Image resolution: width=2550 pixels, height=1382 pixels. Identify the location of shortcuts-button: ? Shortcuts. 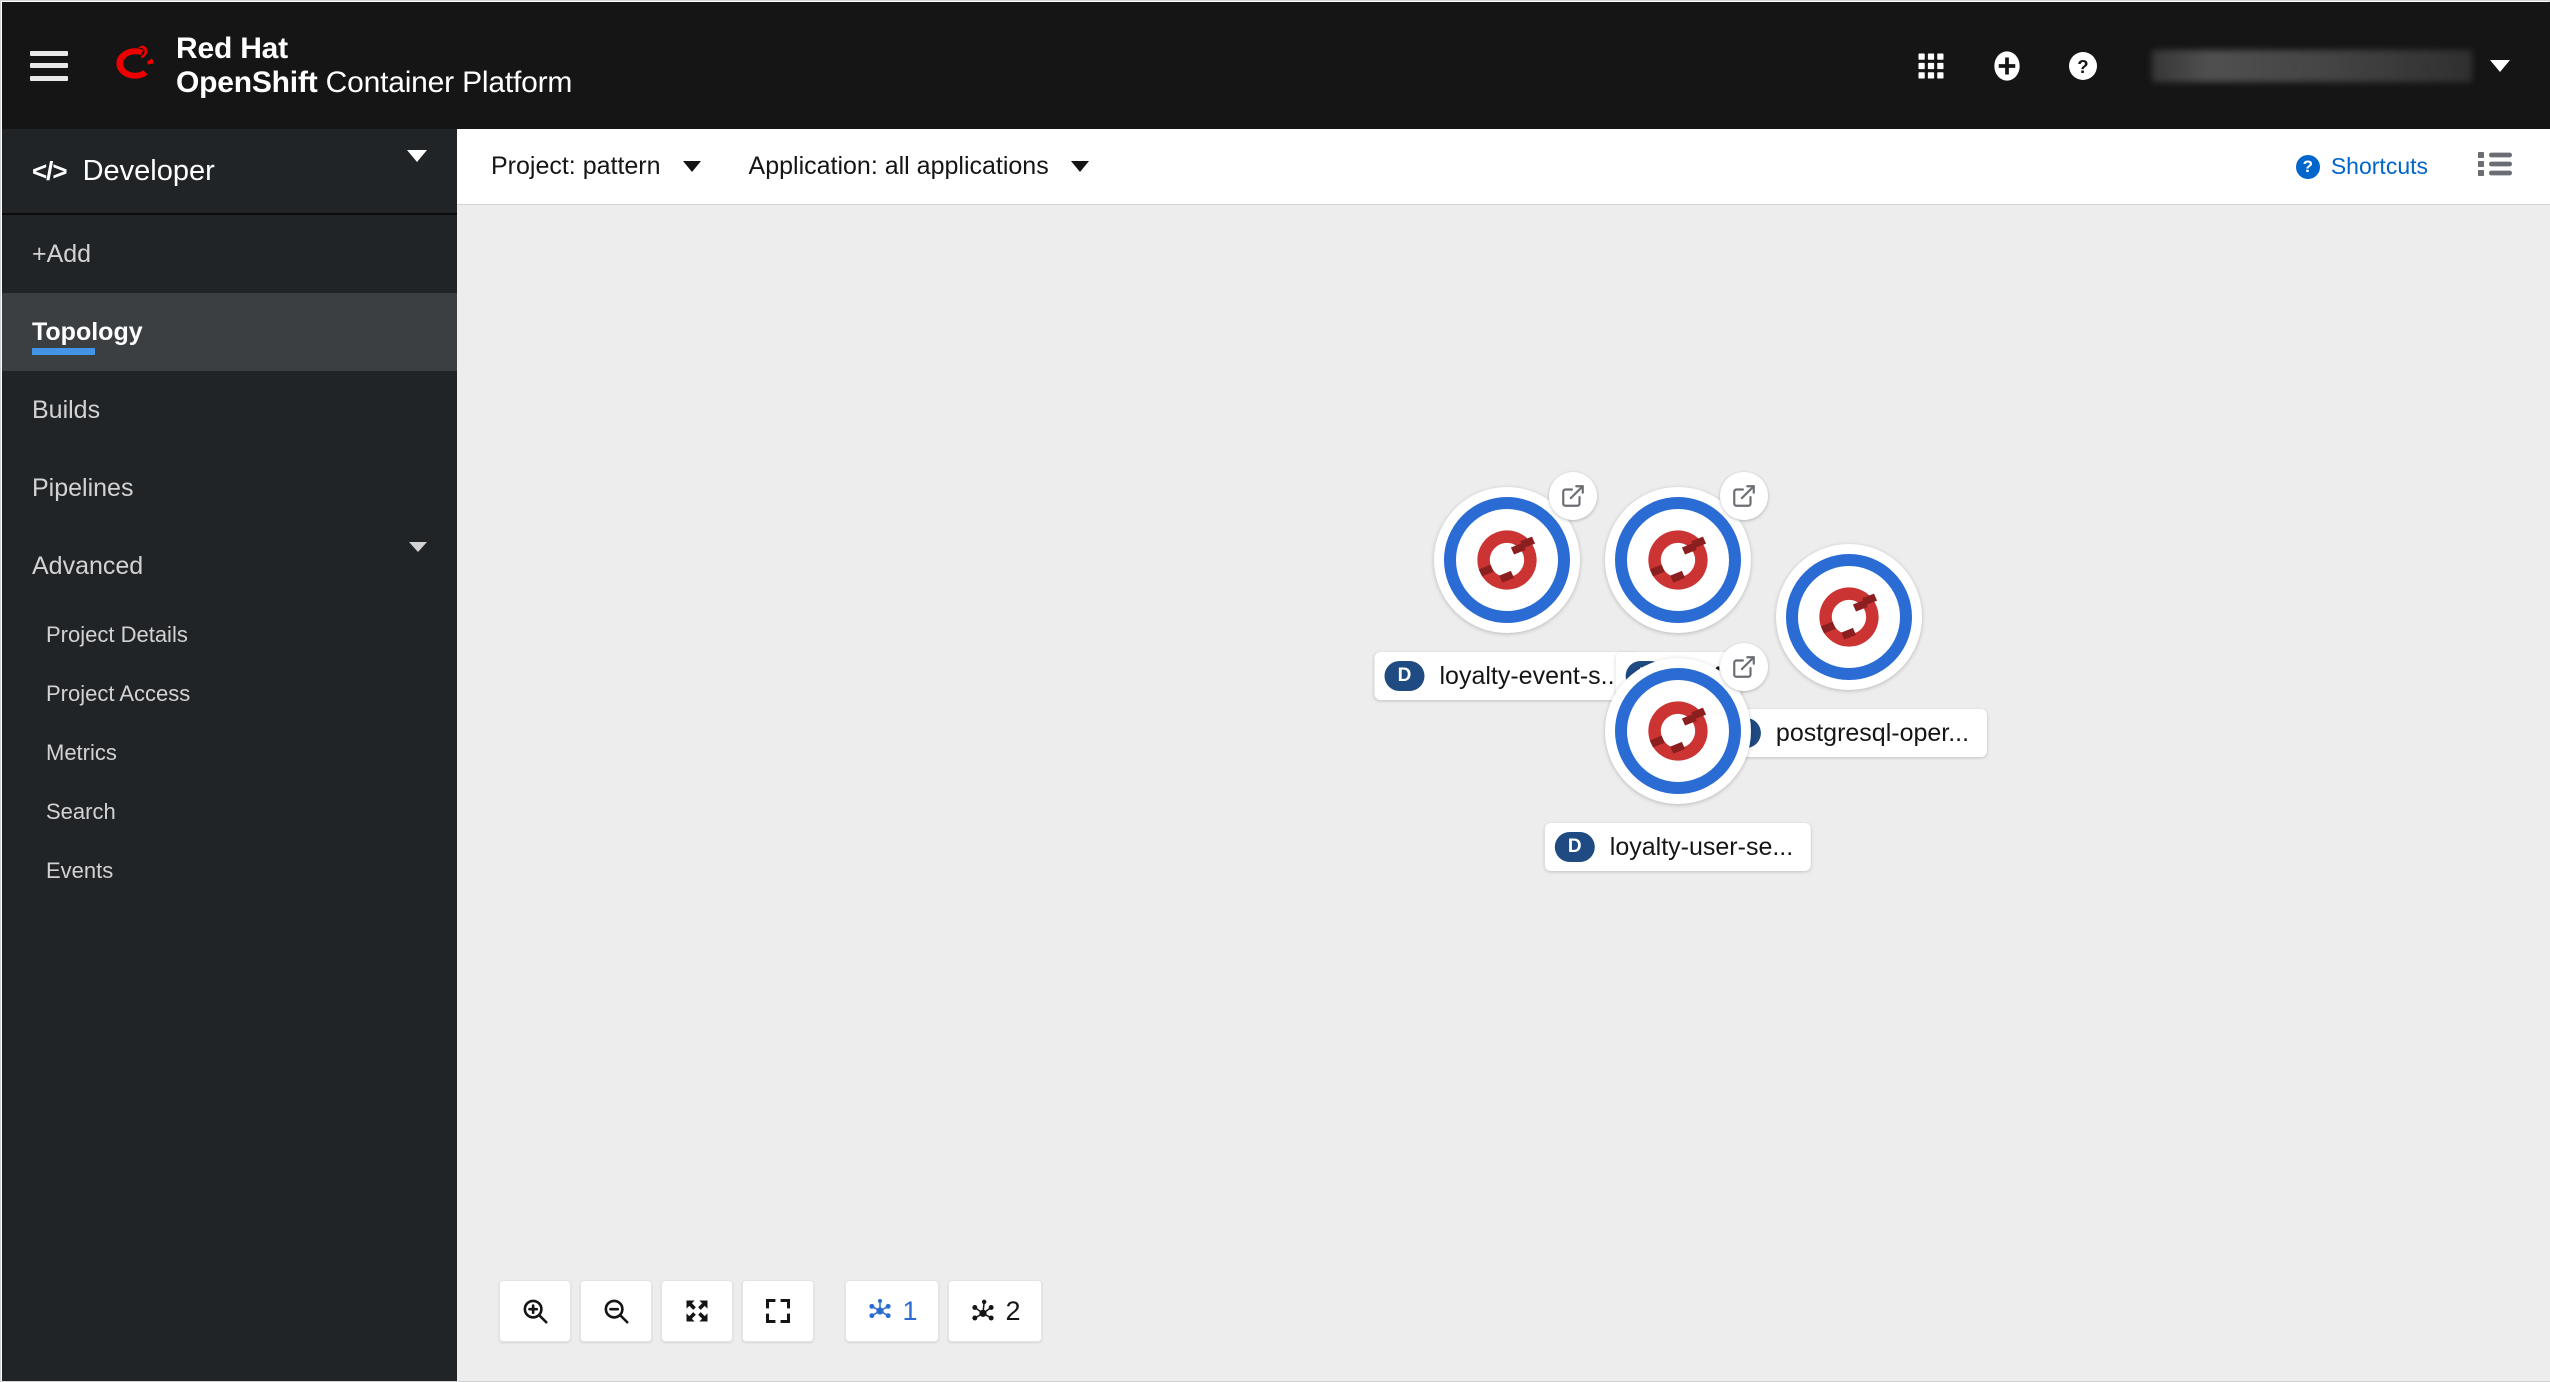
(2361, 166).